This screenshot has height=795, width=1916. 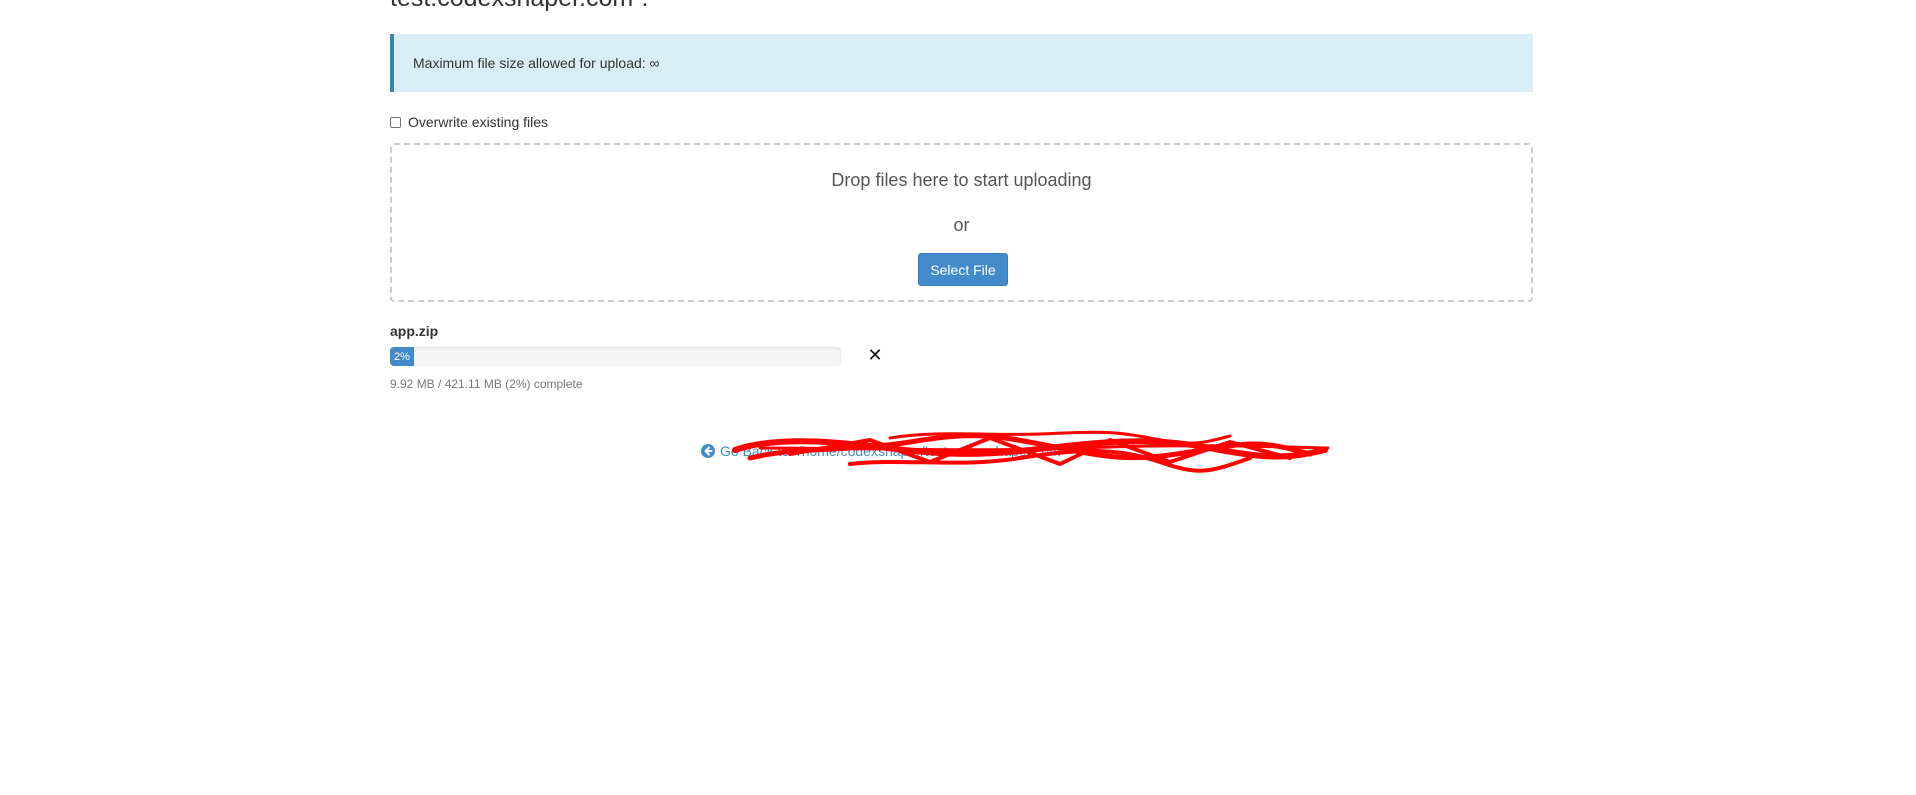 I want to click on dropzone-or-text: or, so click(x=961, y=225).